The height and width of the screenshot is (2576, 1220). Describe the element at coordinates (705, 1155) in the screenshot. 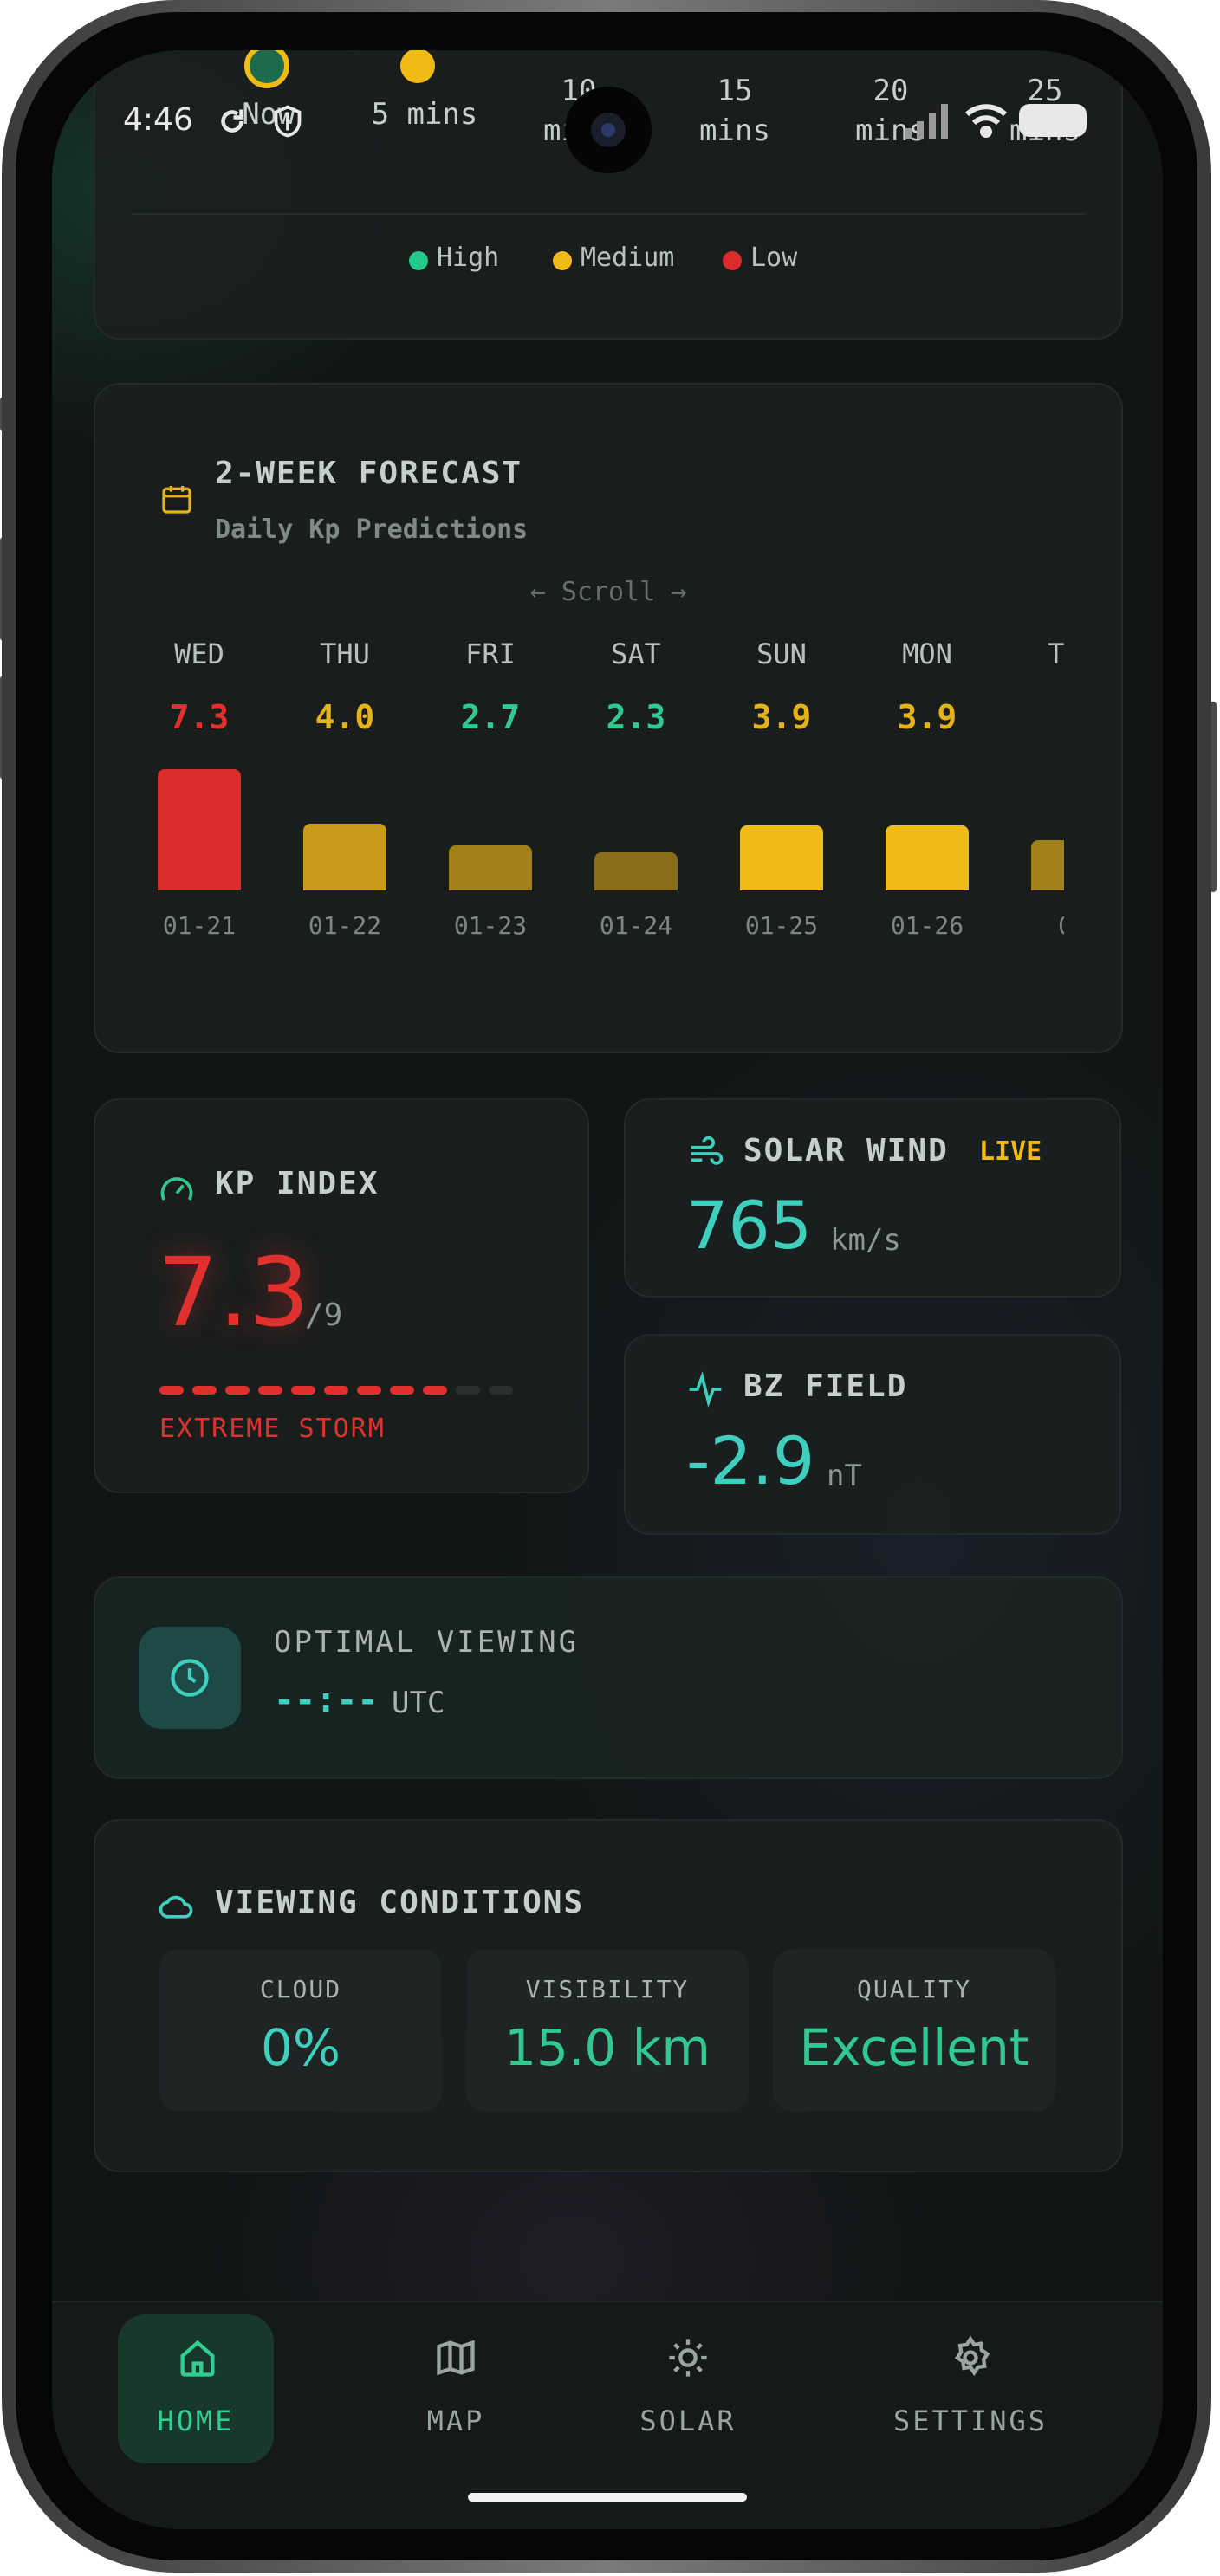

I see `wind-icon` at that location.